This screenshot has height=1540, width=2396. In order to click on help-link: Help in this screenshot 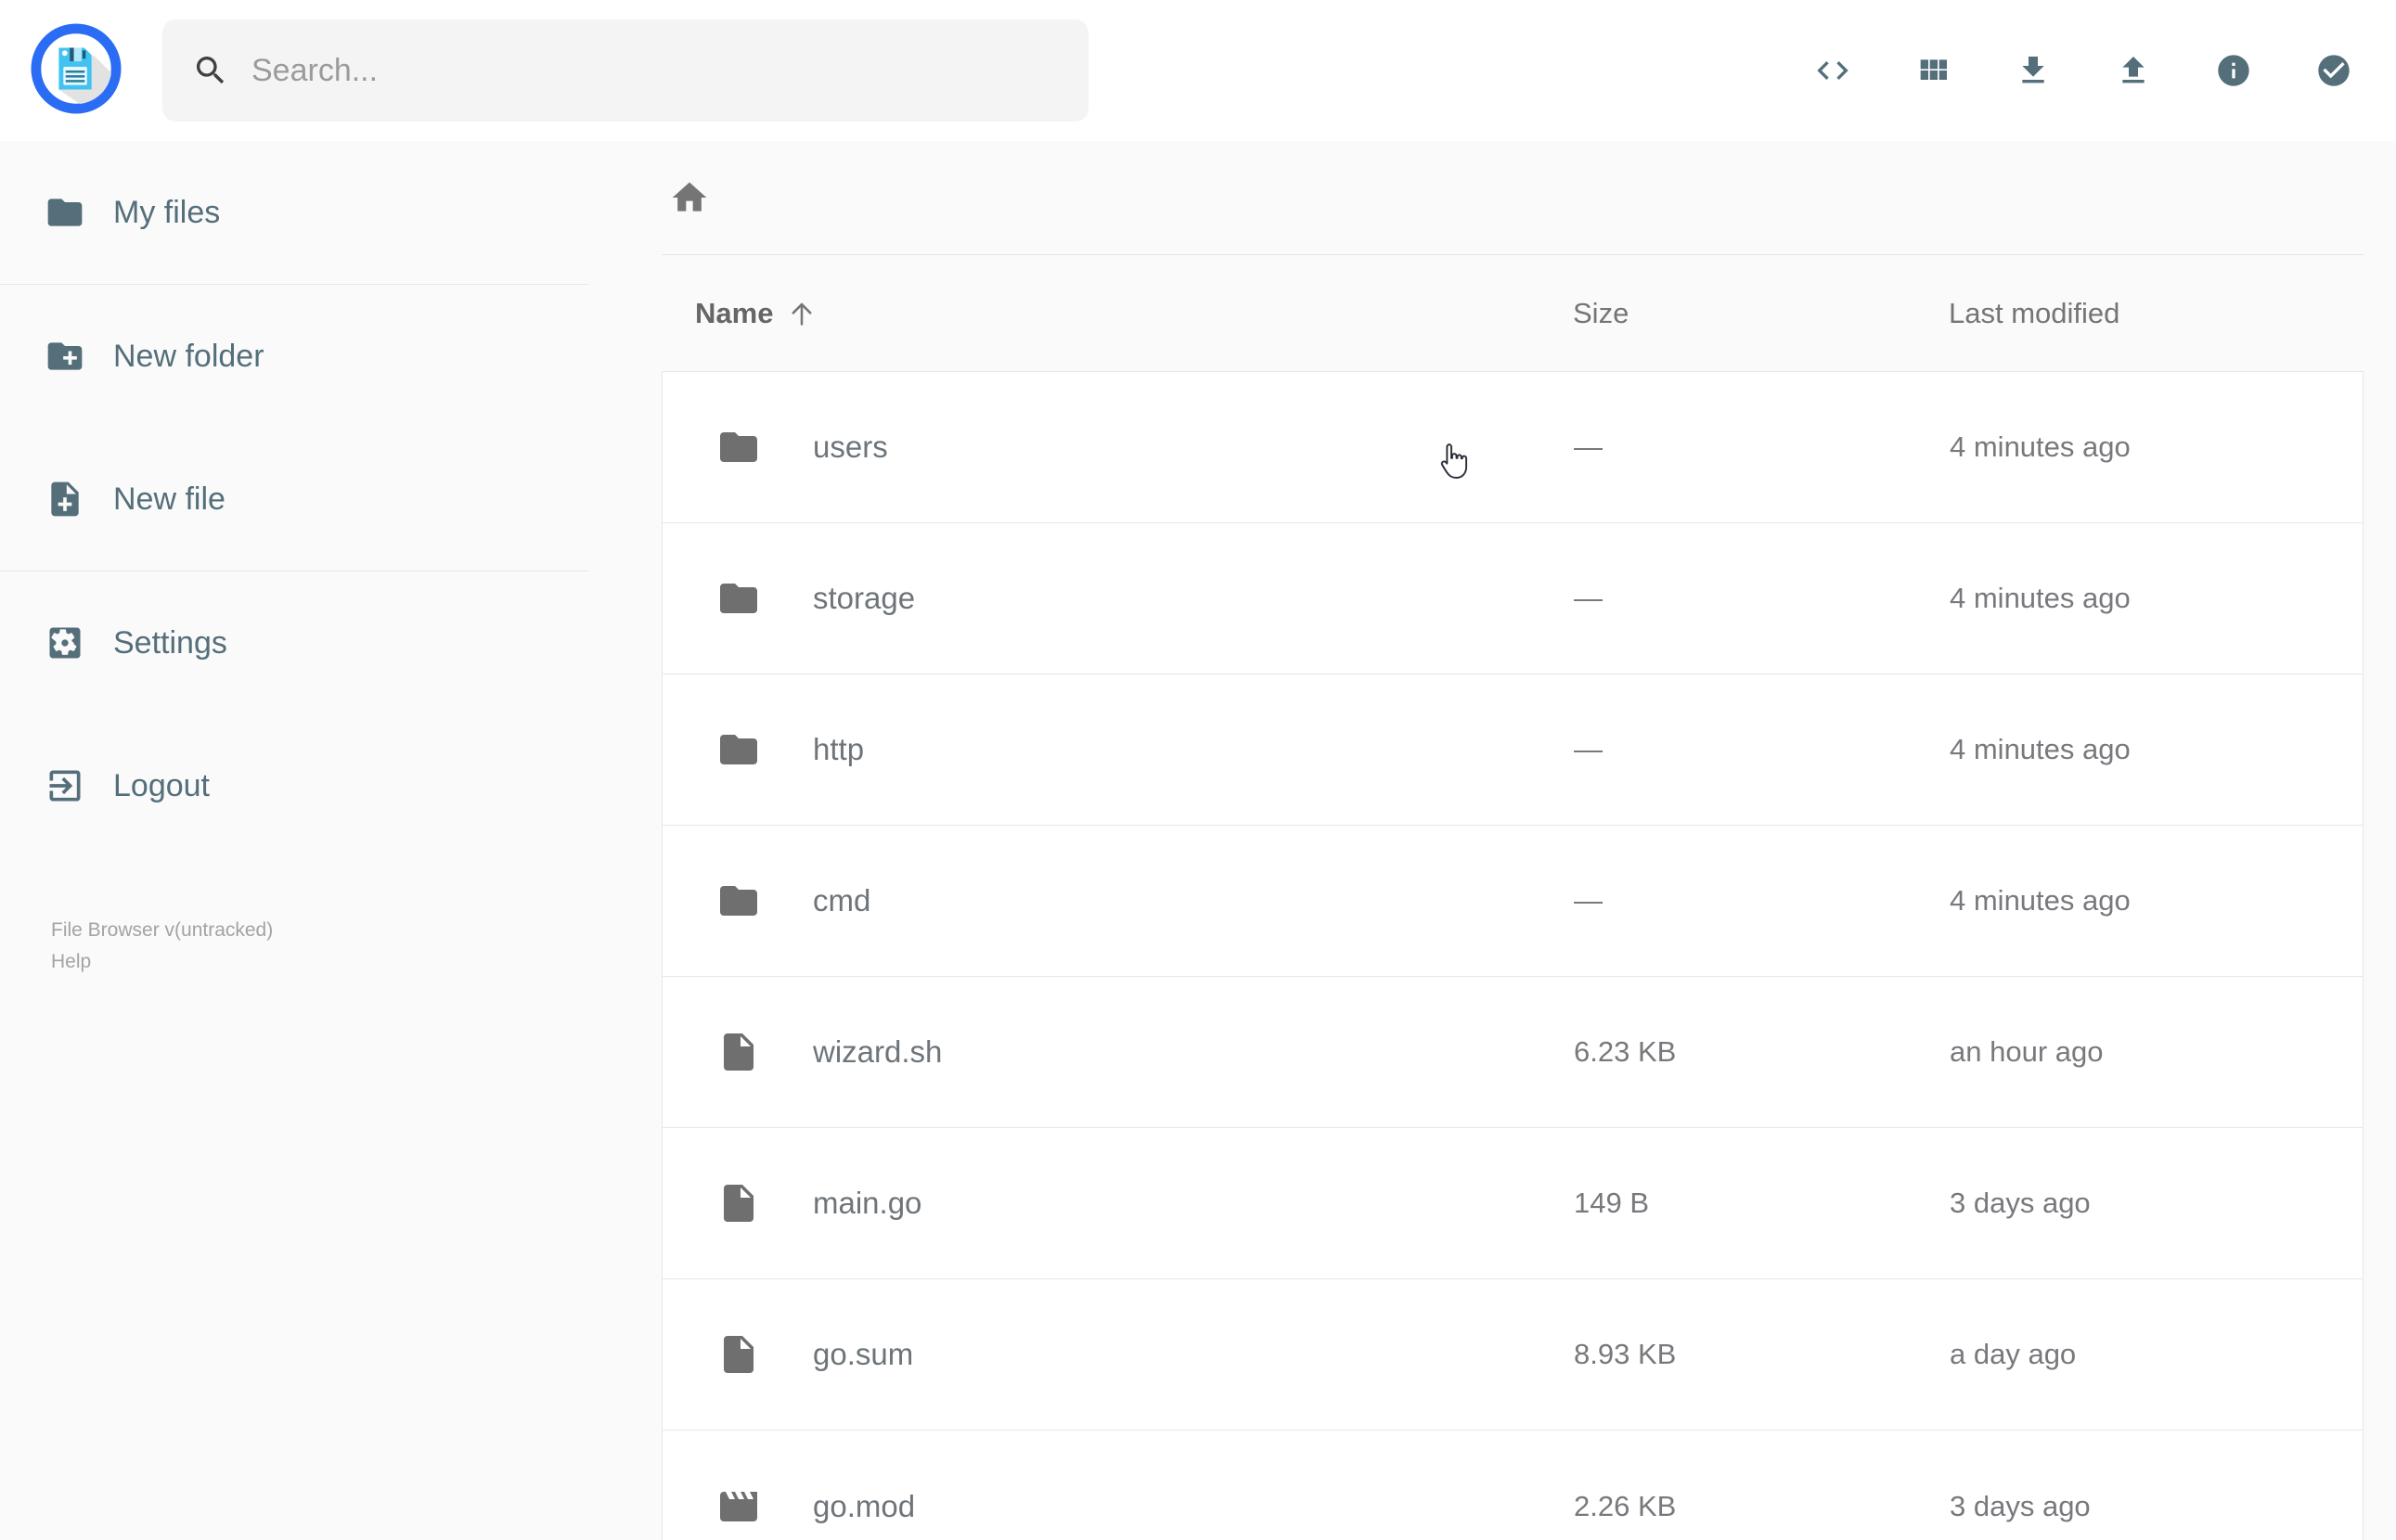, I will do `click(162, 962)`.